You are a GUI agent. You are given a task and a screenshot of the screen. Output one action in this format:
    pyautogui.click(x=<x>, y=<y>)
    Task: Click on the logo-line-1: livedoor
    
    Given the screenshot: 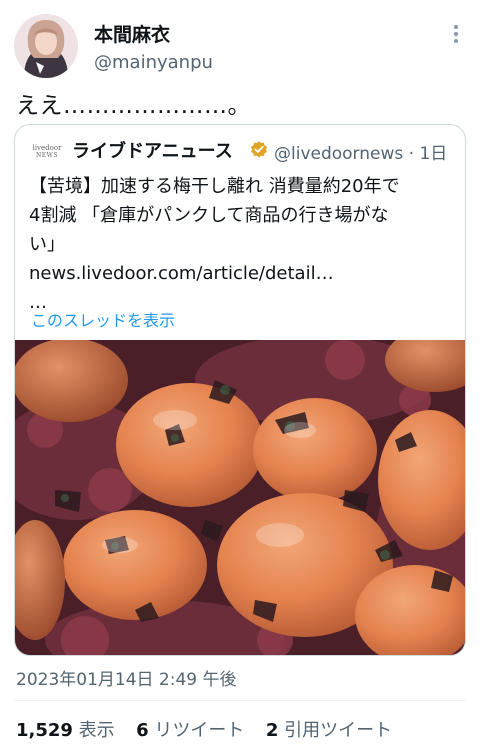 What is the action you would take?
    pyautogui.click(x=47, y=147)
    